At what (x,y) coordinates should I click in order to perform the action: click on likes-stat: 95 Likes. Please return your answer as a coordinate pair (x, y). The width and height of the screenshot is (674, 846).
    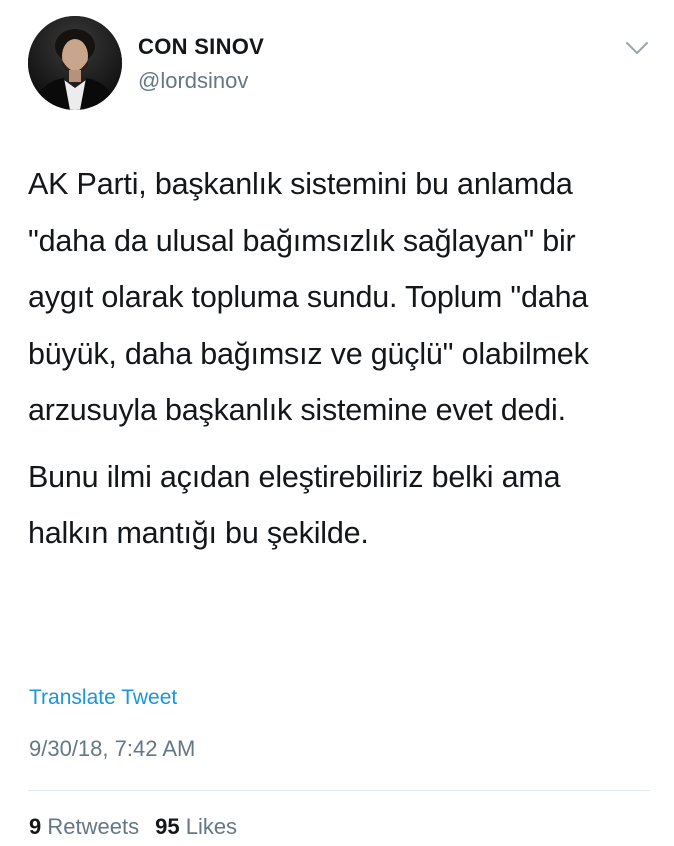
    Looking at the image, I should click on (196, 826).